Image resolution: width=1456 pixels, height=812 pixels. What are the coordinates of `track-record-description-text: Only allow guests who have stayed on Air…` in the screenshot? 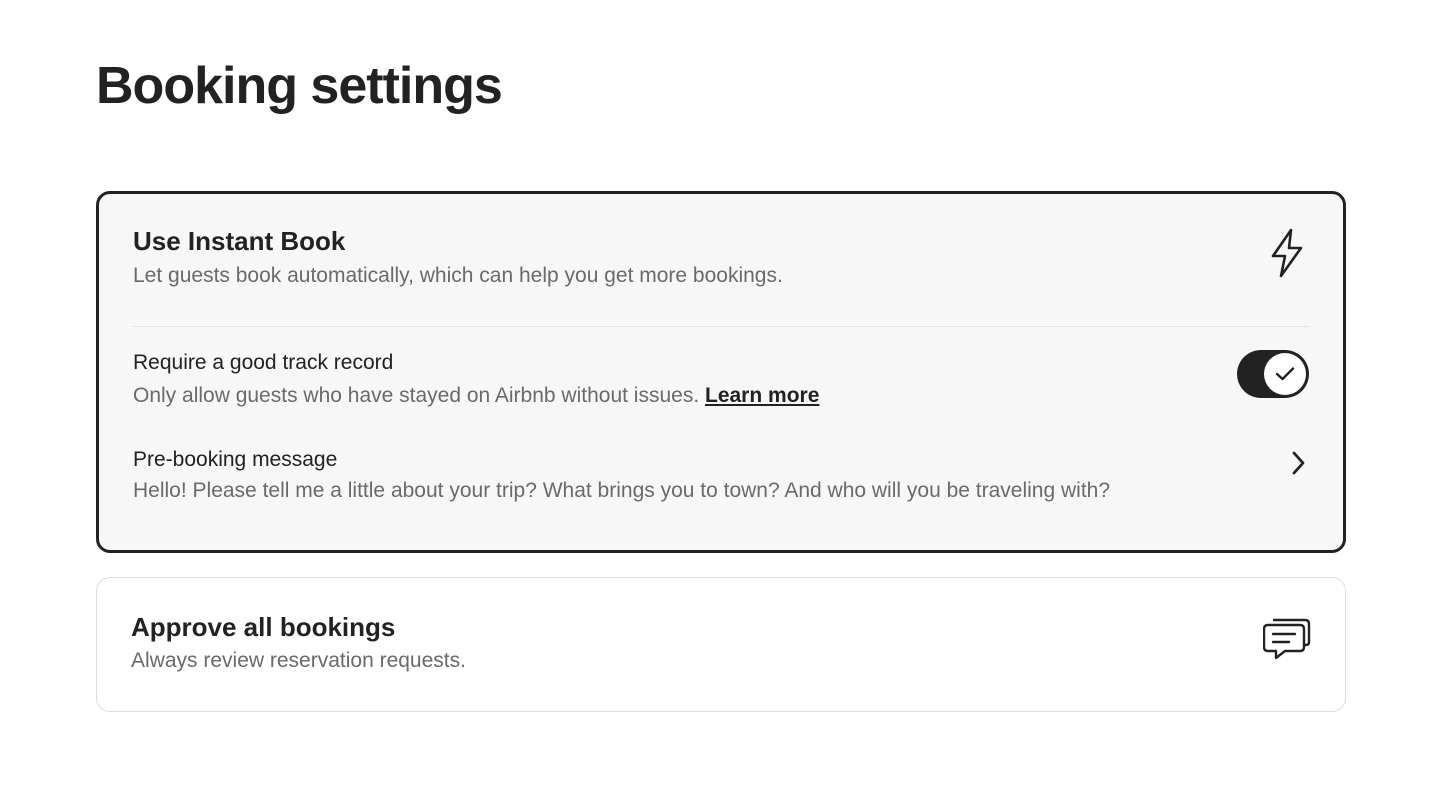 It's located at (416, 395).